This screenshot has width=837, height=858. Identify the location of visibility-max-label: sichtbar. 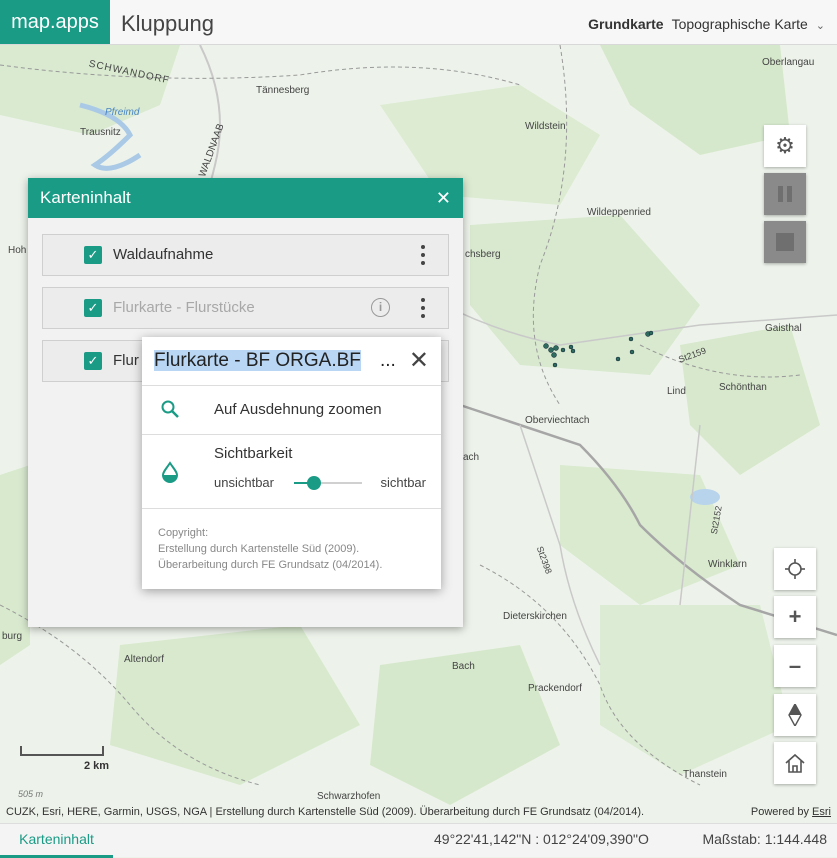
(403, 482).